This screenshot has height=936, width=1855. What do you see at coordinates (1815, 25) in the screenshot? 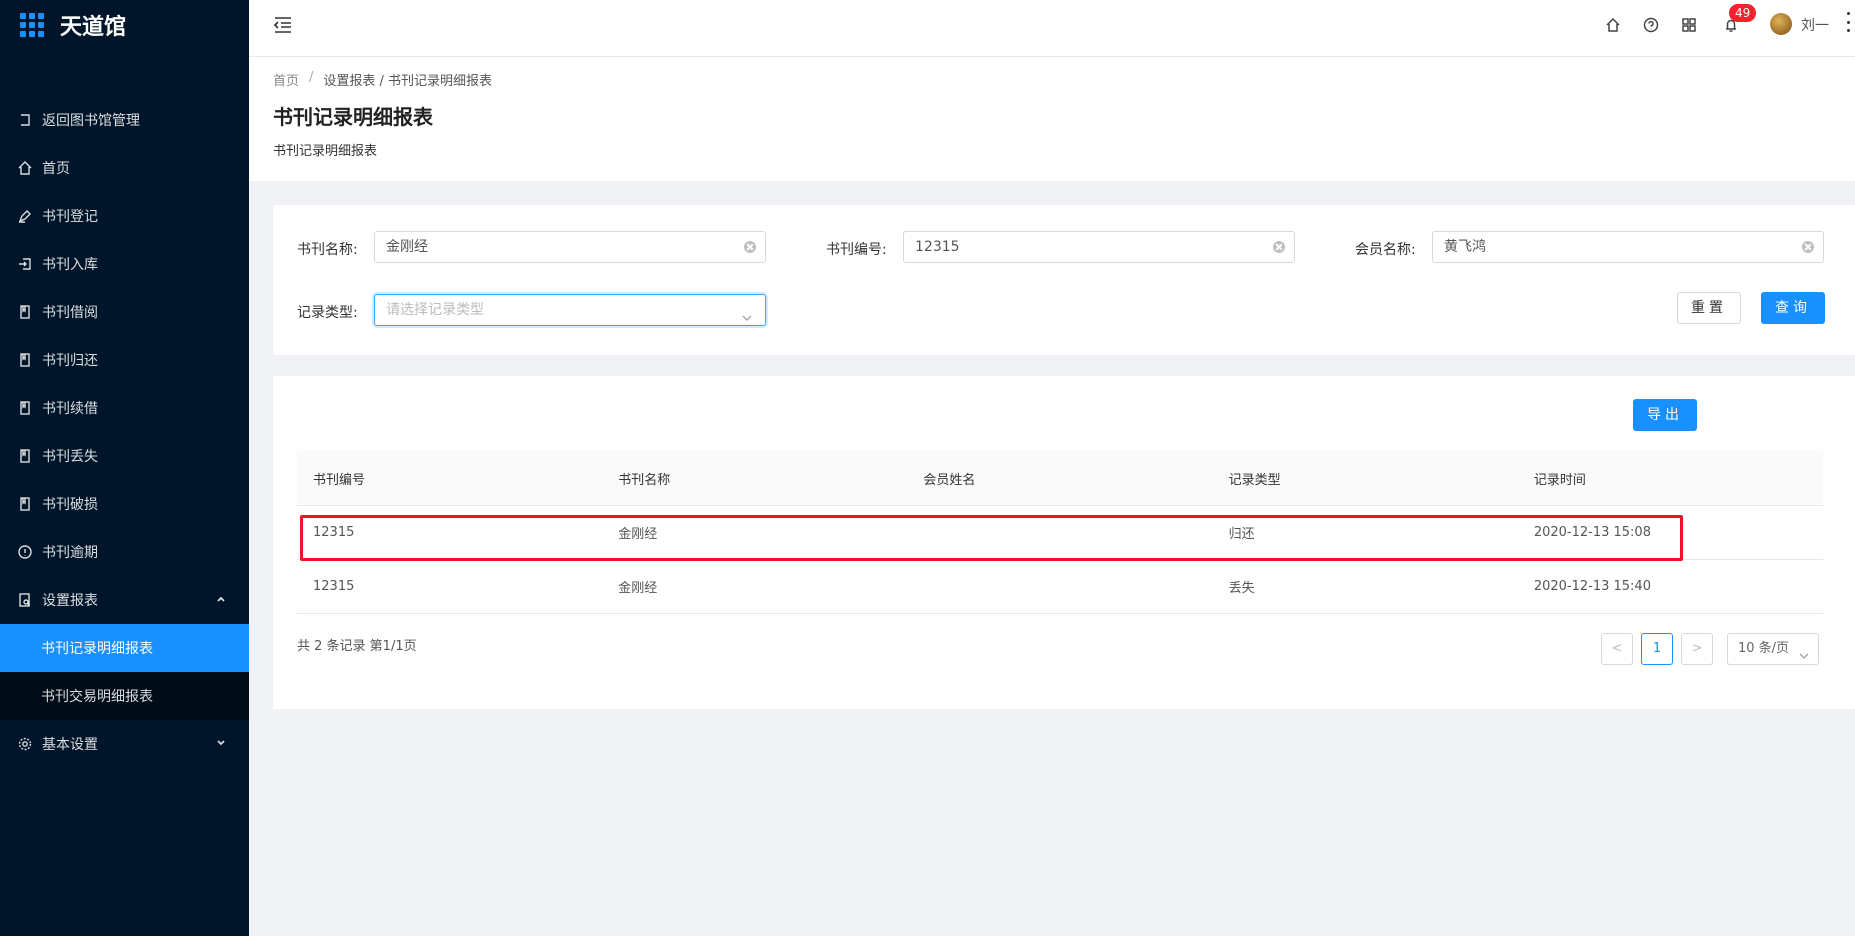
I see `username: 刘一` at bounding box center [1815, 25].